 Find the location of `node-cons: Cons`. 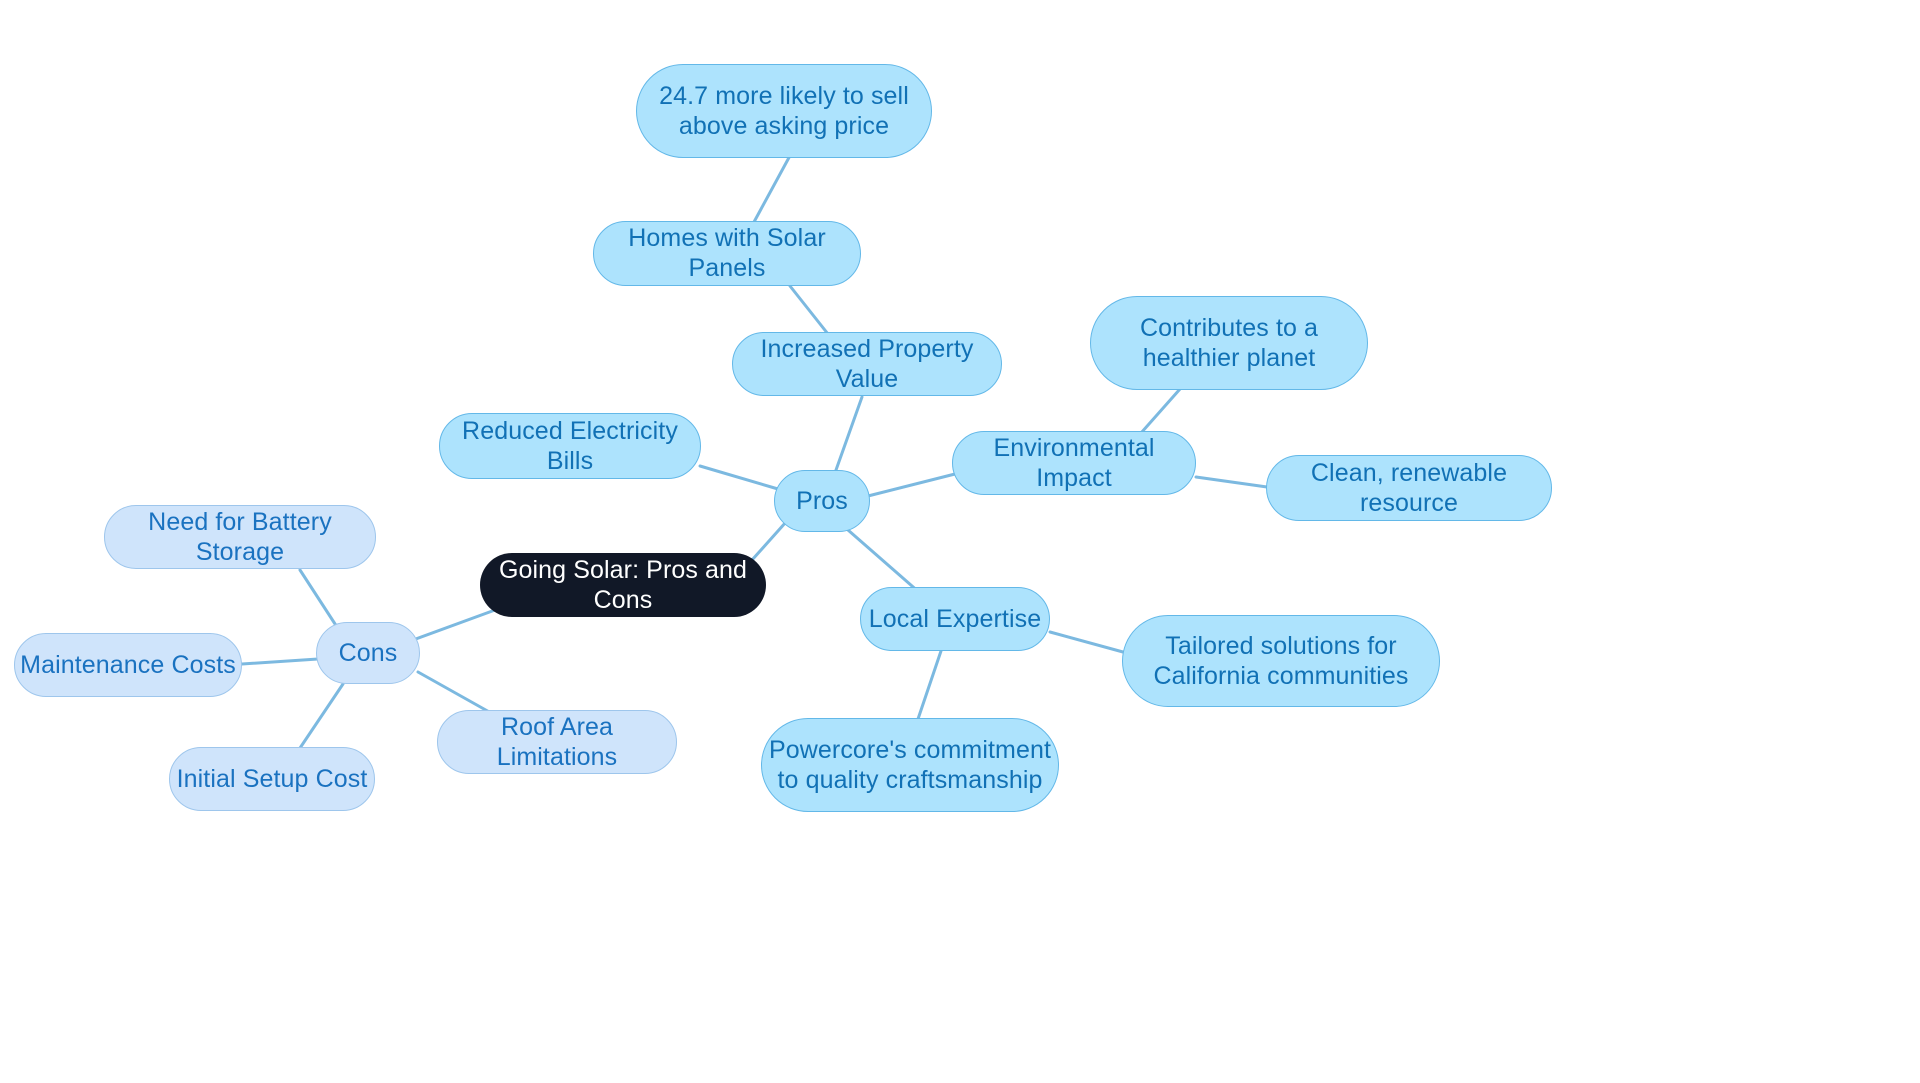

node-cons: Cons is located at coordinates (368, 653).